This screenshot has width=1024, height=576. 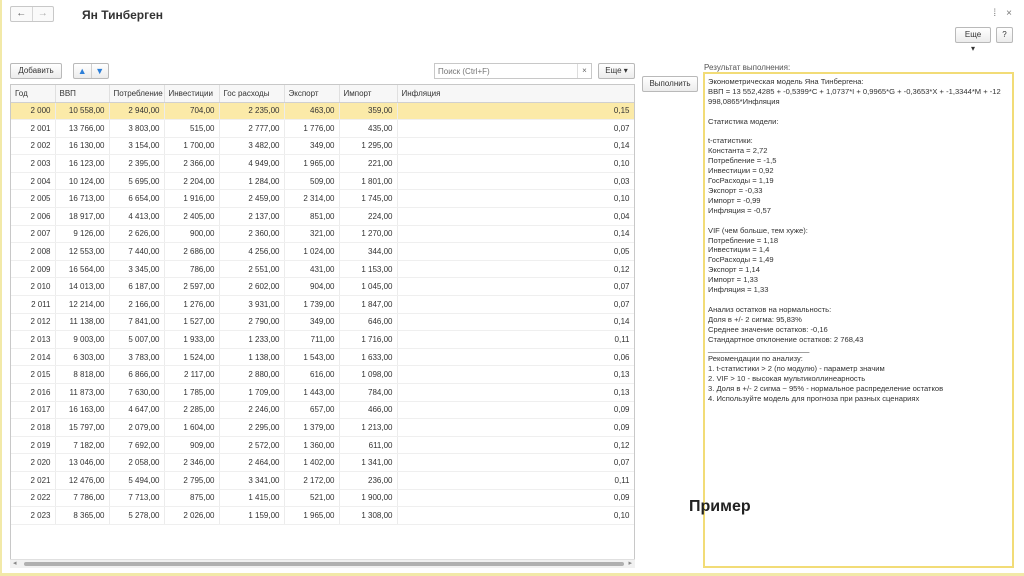 I want to click on table-cell: 2 366,00, so click(x=192, y=163).